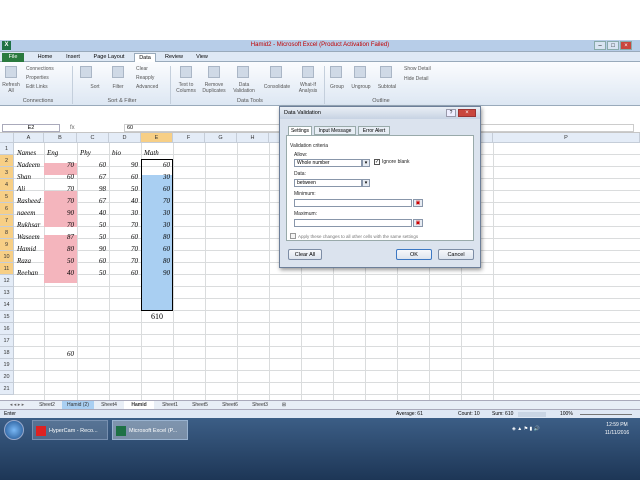  What do you see at coordinates (424, 79) in the screenshot?
I see `hide-detail-button: Hide Detail` at bounding box center [424, 79].